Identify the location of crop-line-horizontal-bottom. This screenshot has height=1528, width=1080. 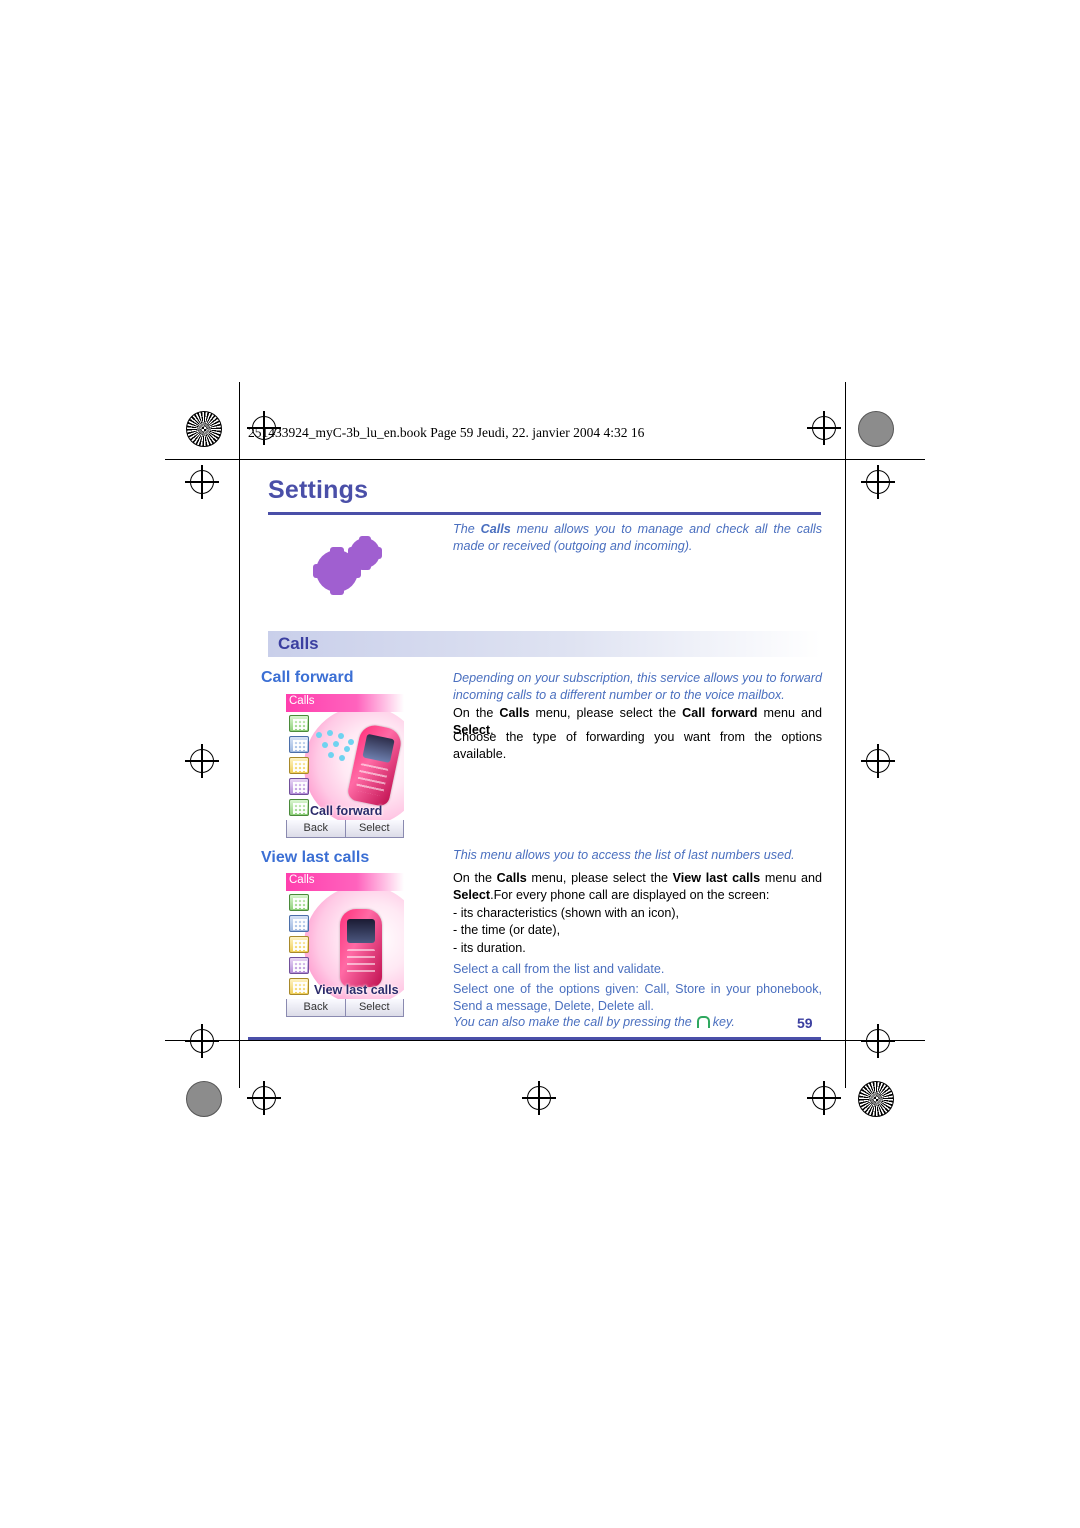
(545, 1040).